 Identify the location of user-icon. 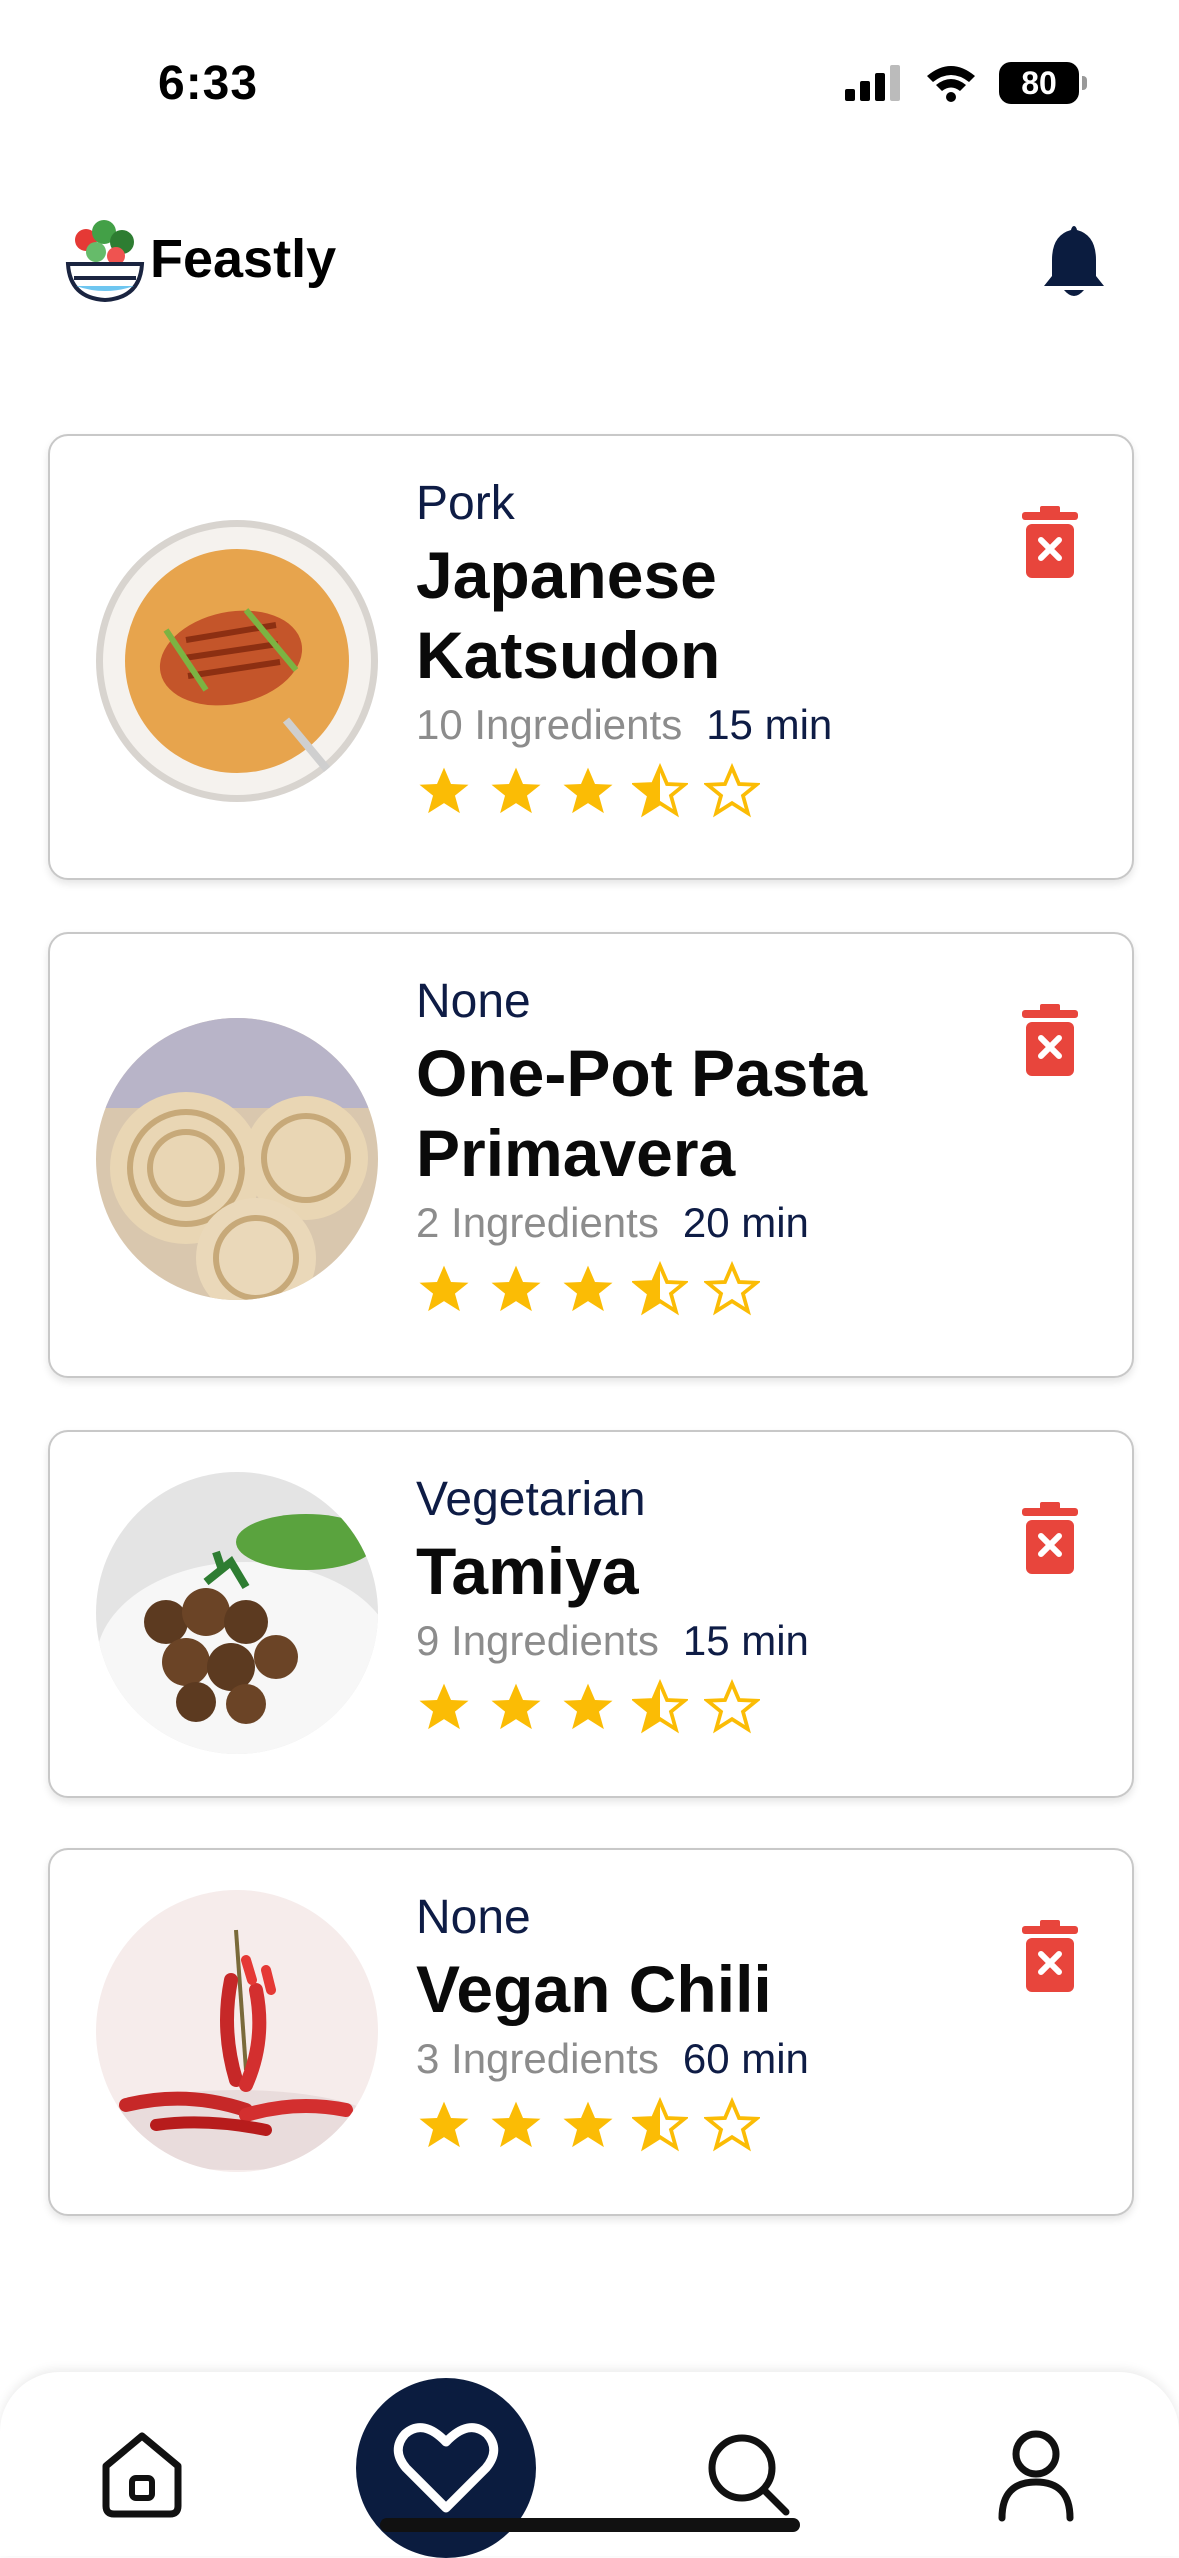
(1036, 2474).